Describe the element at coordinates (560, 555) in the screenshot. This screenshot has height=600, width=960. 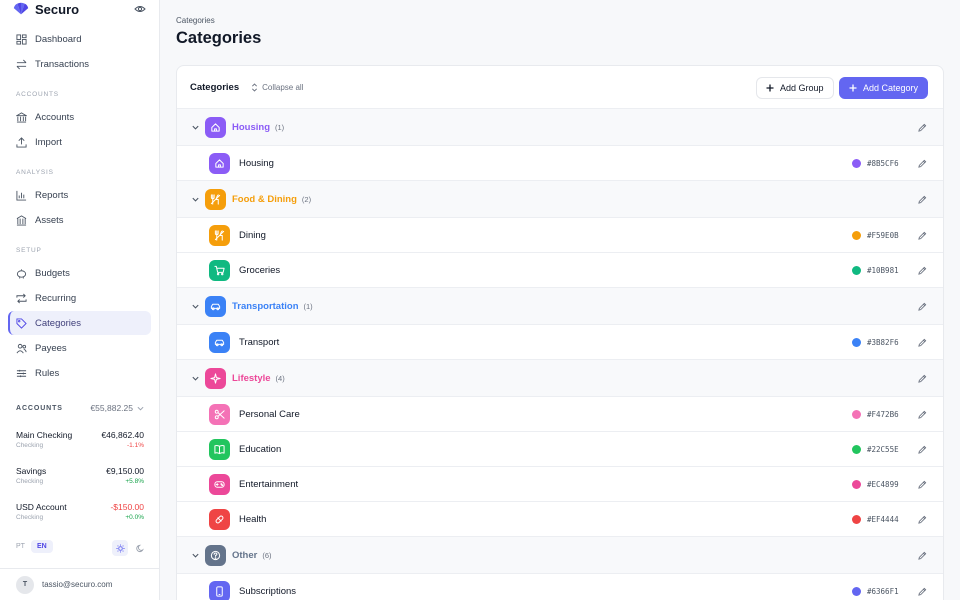
I see `category-group-row: Other (6)` at that location.